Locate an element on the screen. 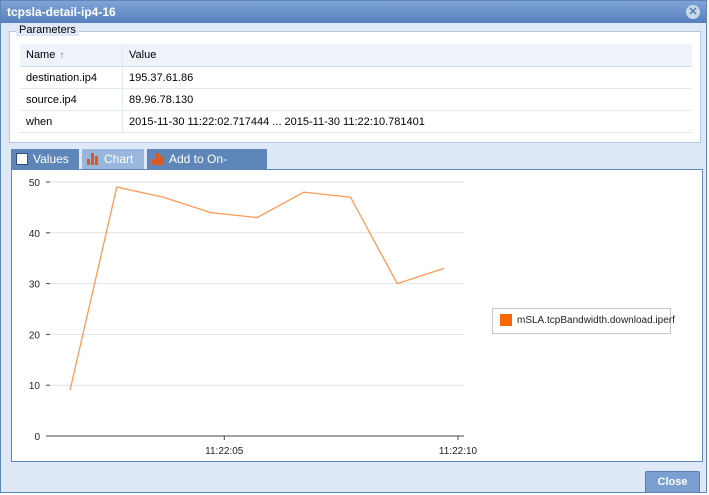 This screenshot has width=709, height=495. table-icon is located at coordinates (22, 159).